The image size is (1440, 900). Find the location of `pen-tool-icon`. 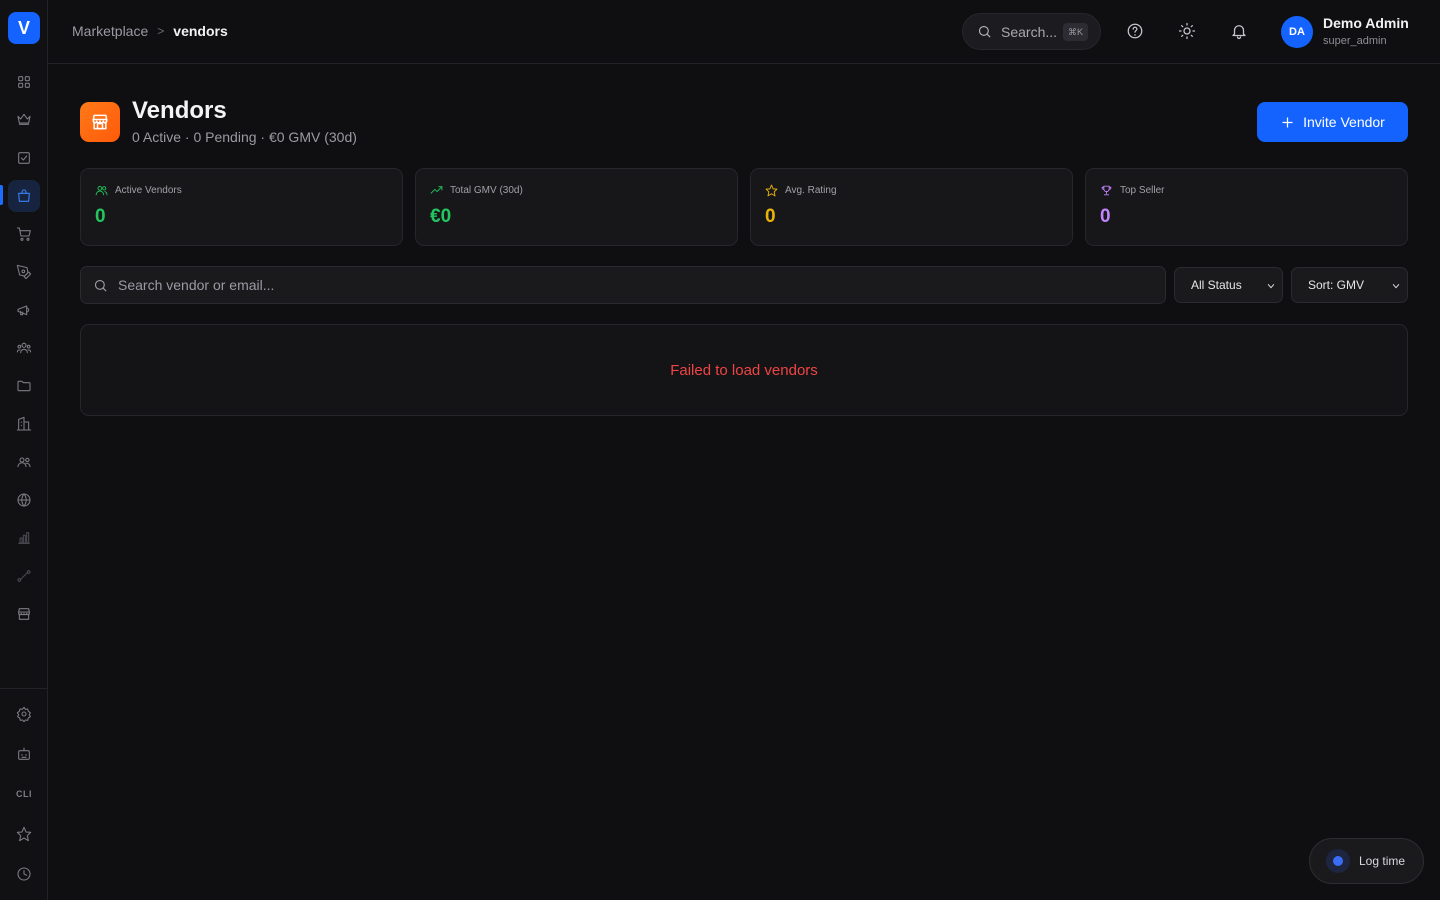

pen-tool-icon is located at coordinates (24, 272).